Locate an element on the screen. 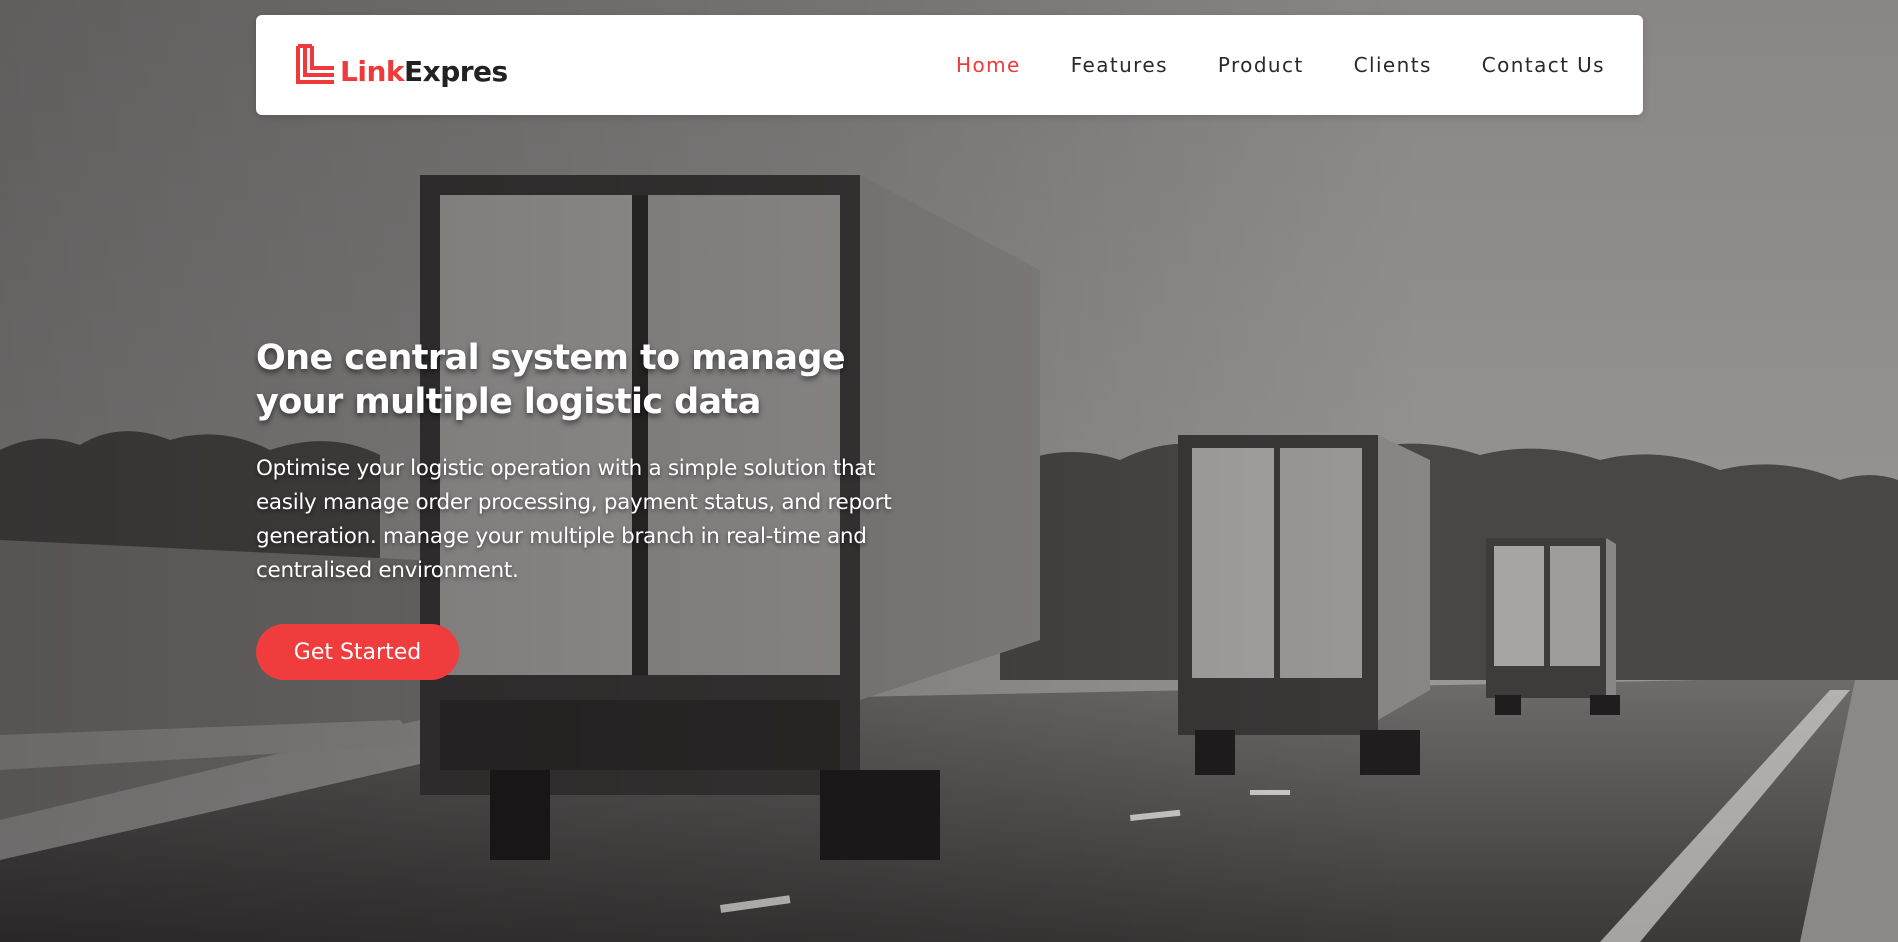  nav-link-product: Product is located at coordinates (1261, 65).